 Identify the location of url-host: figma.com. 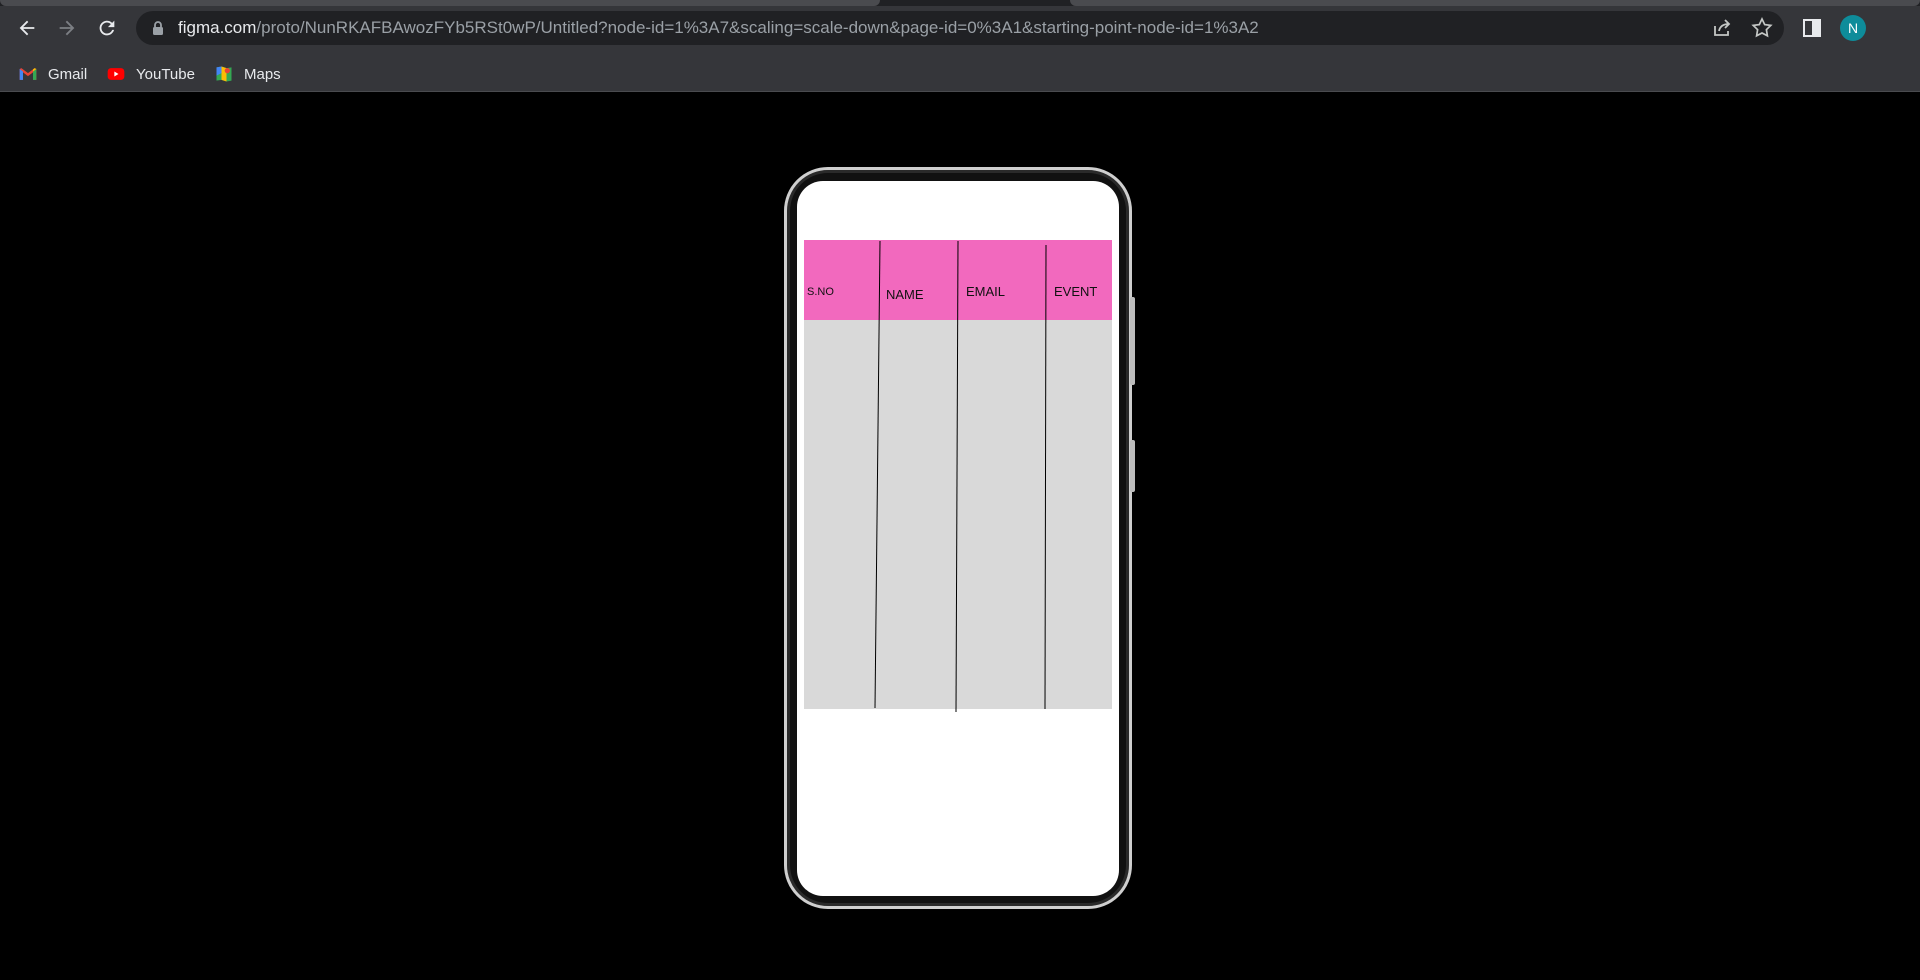
(217, 27).